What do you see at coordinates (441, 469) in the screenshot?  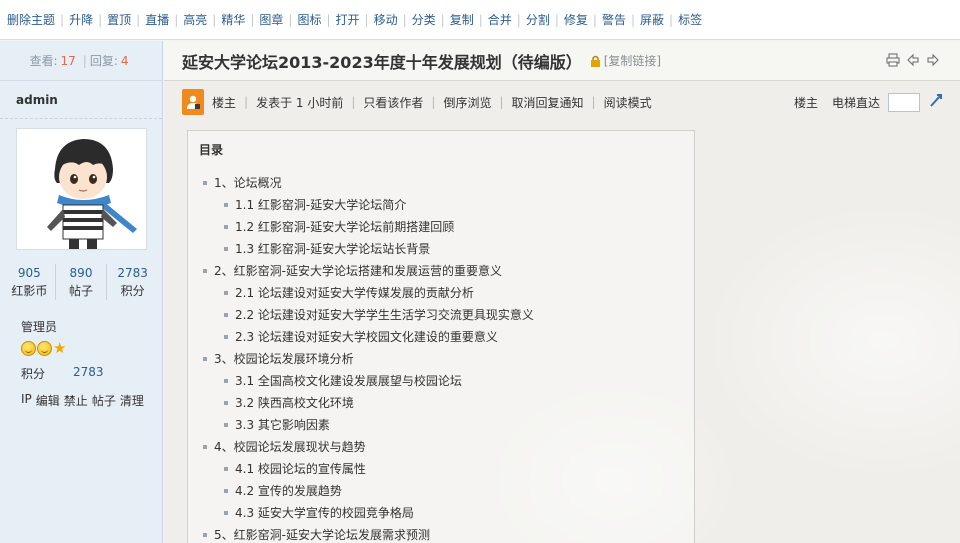 I see `toc-item: 4.1 校园论坛的宣传属性` at bounding box center [441, 469].